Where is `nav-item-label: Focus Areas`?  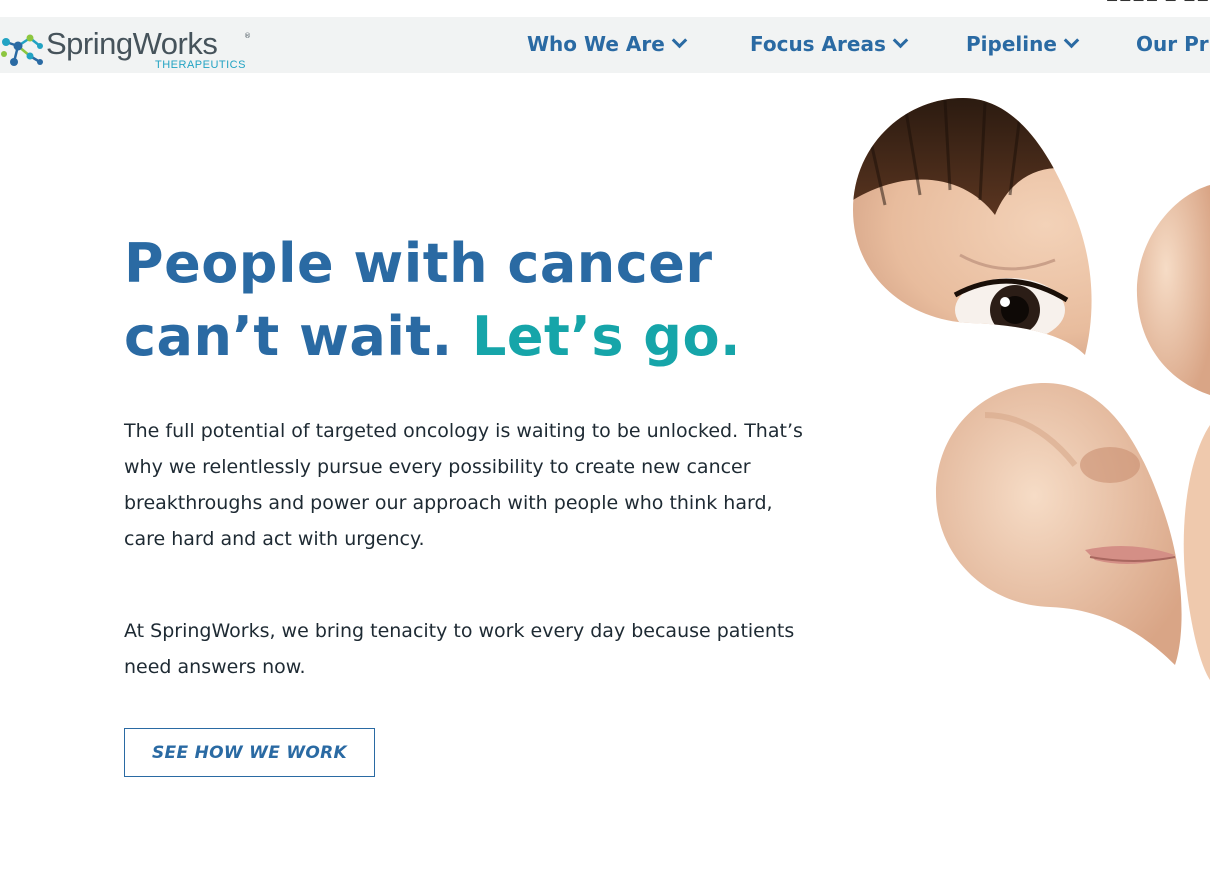 nav-item-label: Focus Areas is located at coordinates (818, 44).